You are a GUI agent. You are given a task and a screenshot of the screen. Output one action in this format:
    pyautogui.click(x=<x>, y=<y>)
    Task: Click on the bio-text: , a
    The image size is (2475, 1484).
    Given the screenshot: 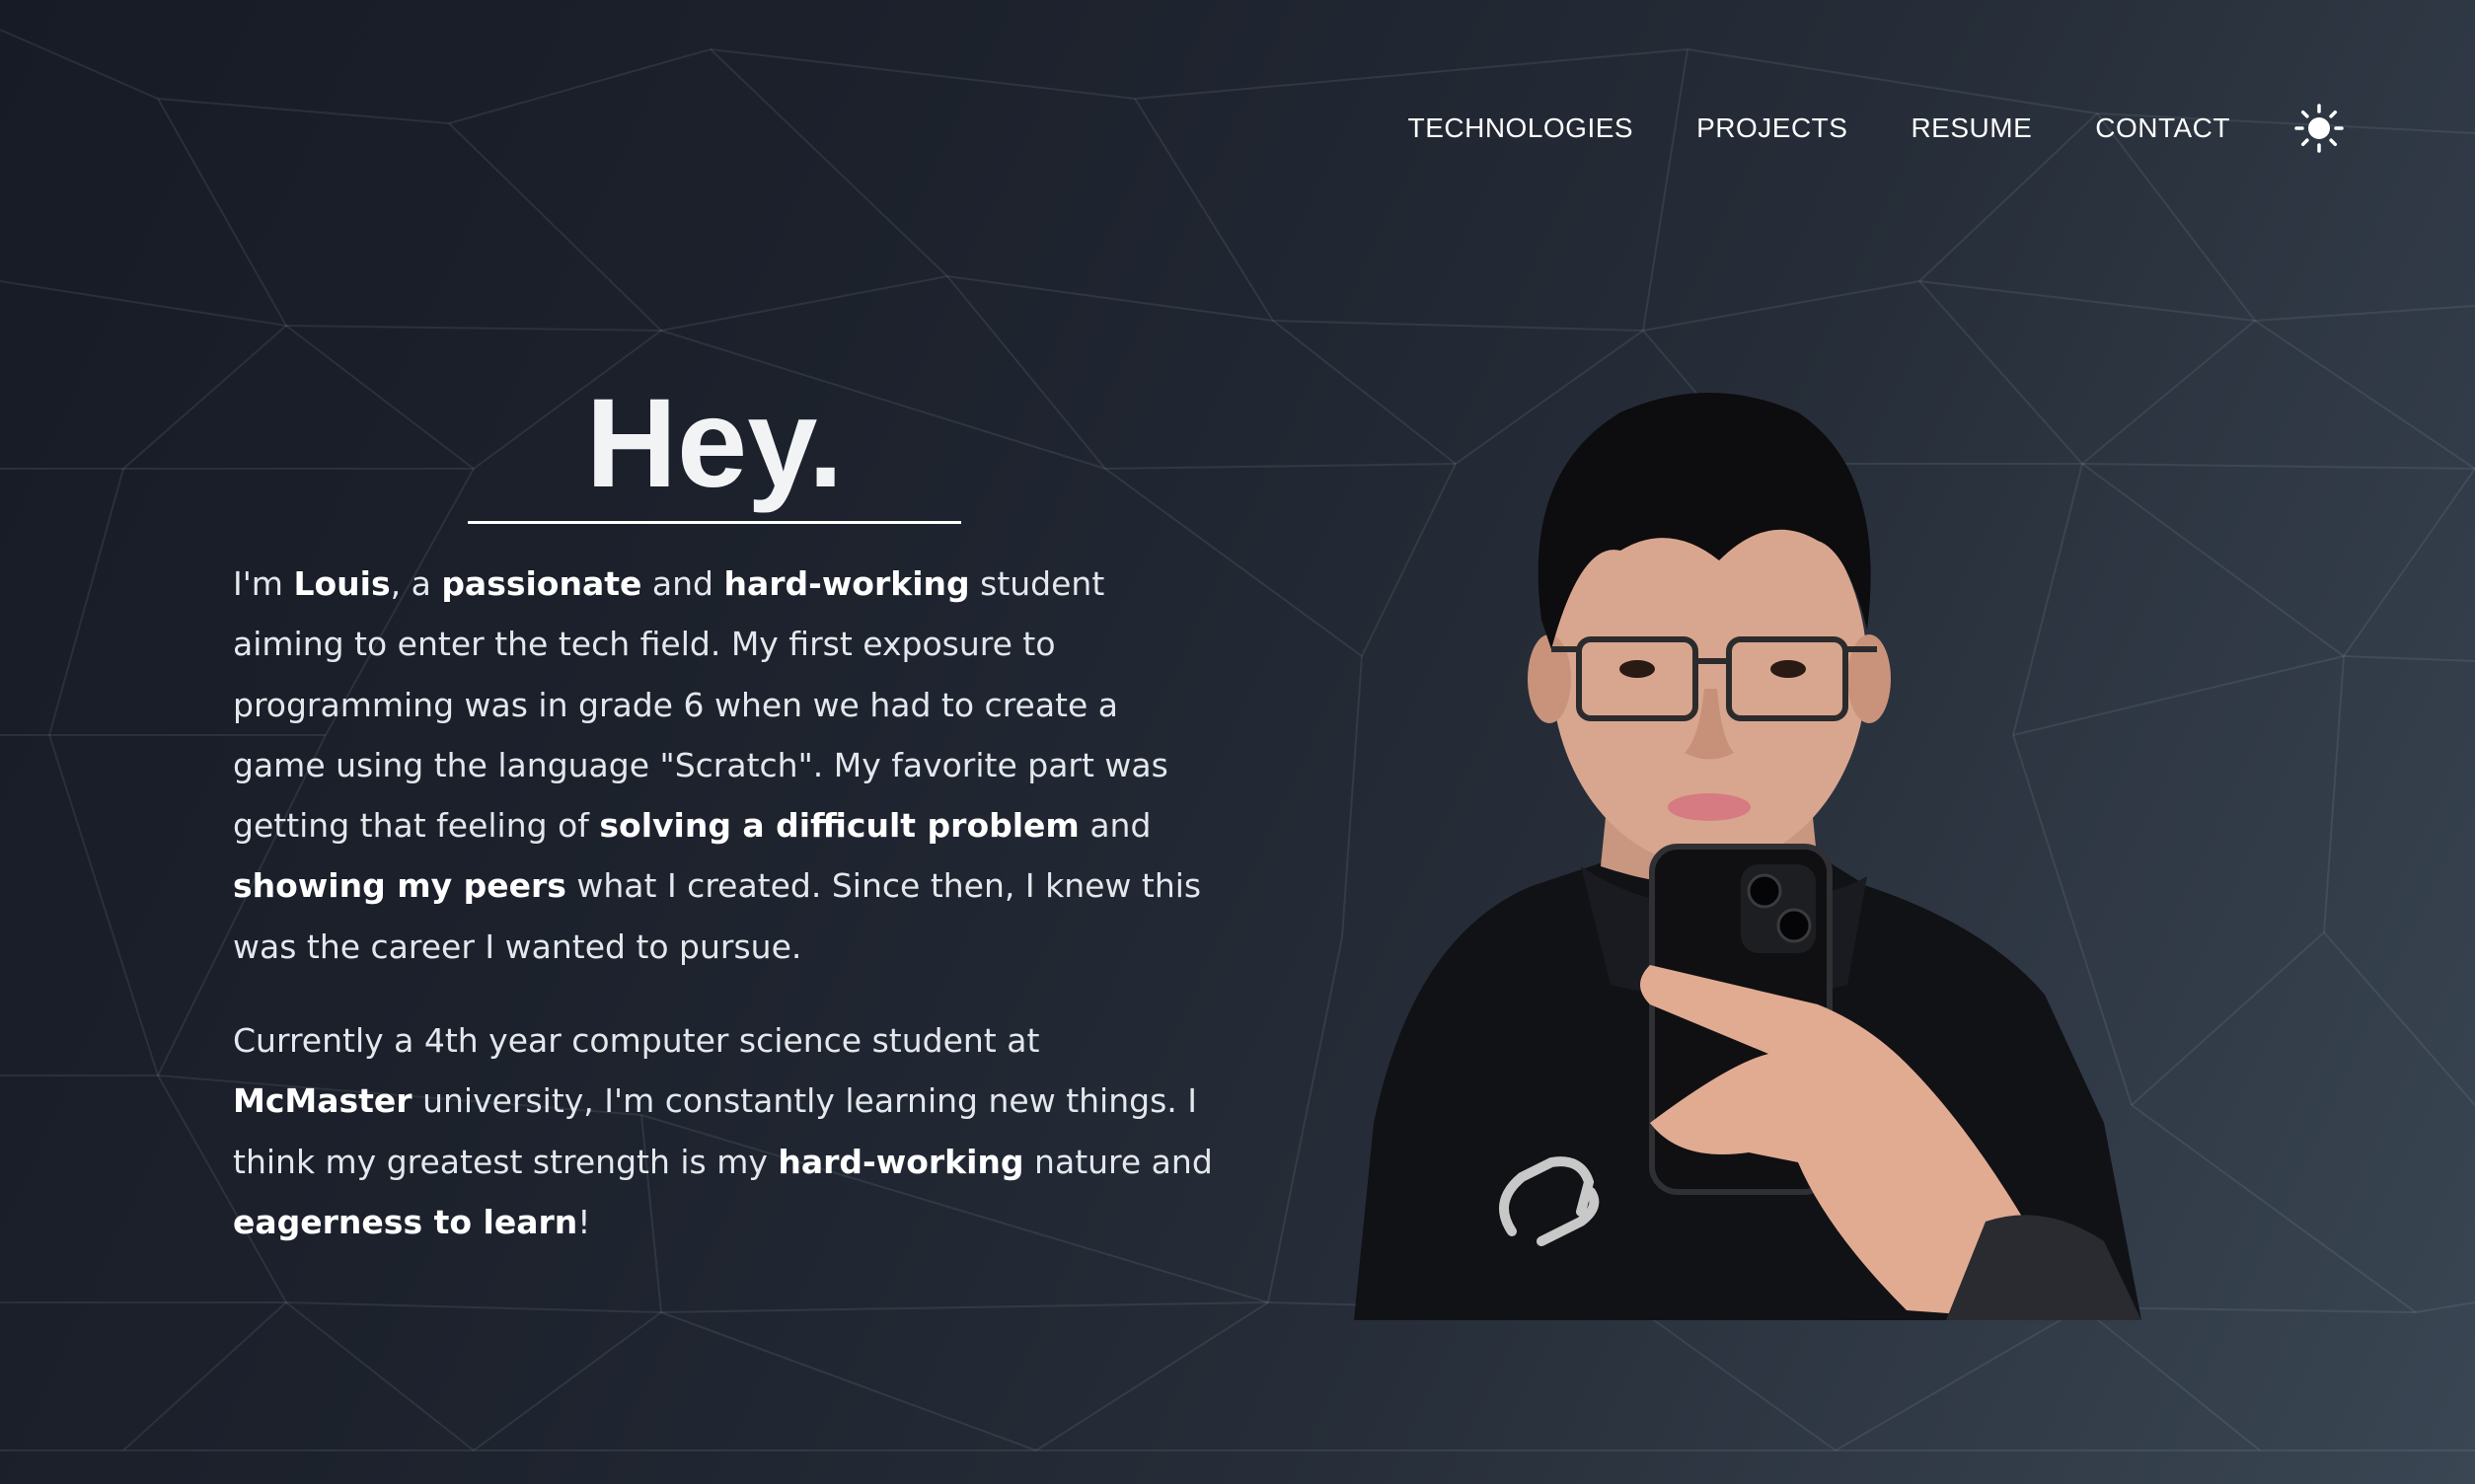 What is the action you would take?
    pyautogui.click(x=416, y=583)
    